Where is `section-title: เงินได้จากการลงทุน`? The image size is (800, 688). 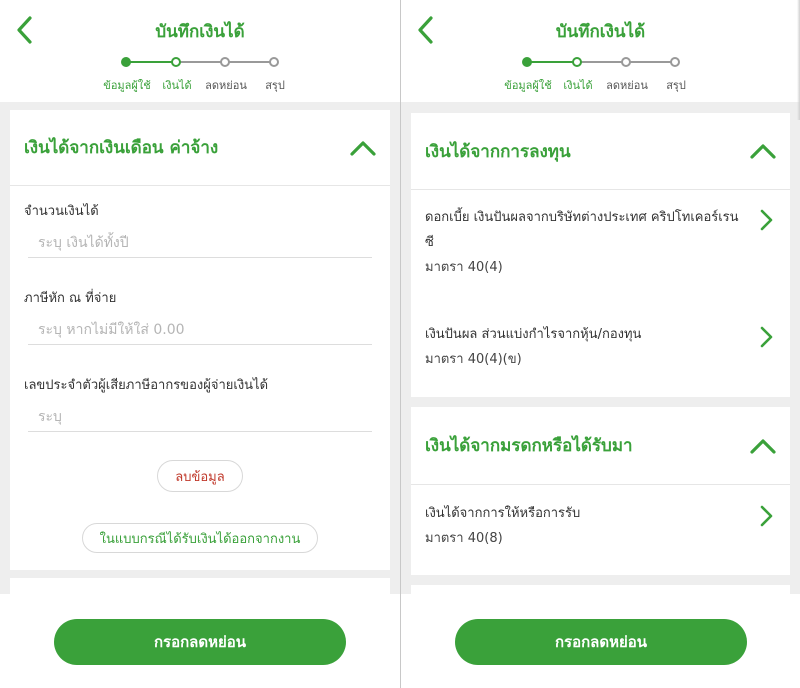
section-title: เงินได้จากการลงทุน is located at coordinates (498, 151).